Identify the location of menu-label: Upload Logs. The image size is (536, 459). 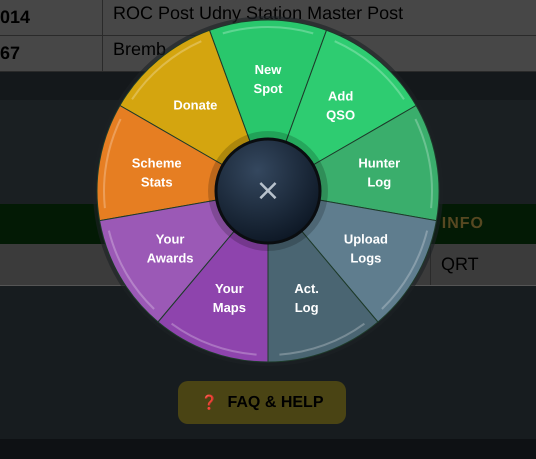
(366, 249).